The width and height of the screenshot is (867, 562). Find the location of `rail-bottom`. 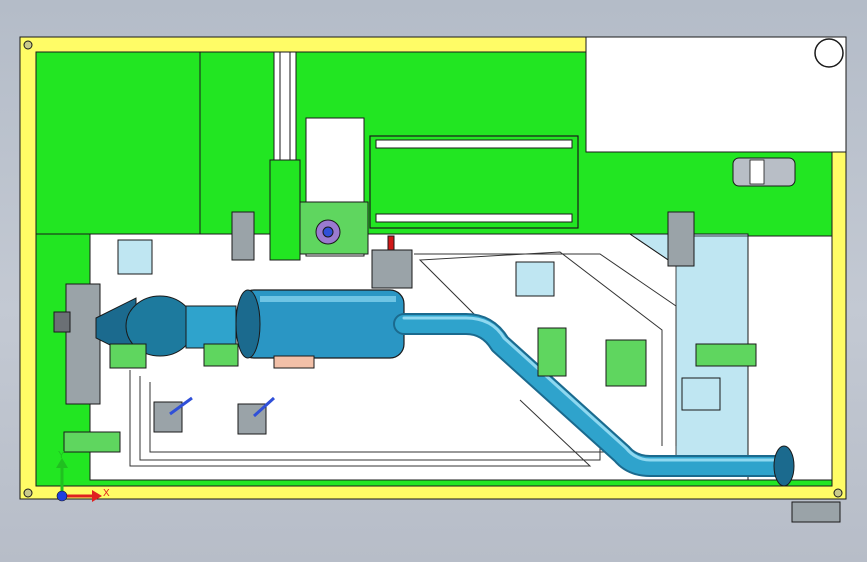

rail-bottom is located at coordinates (474, 218).